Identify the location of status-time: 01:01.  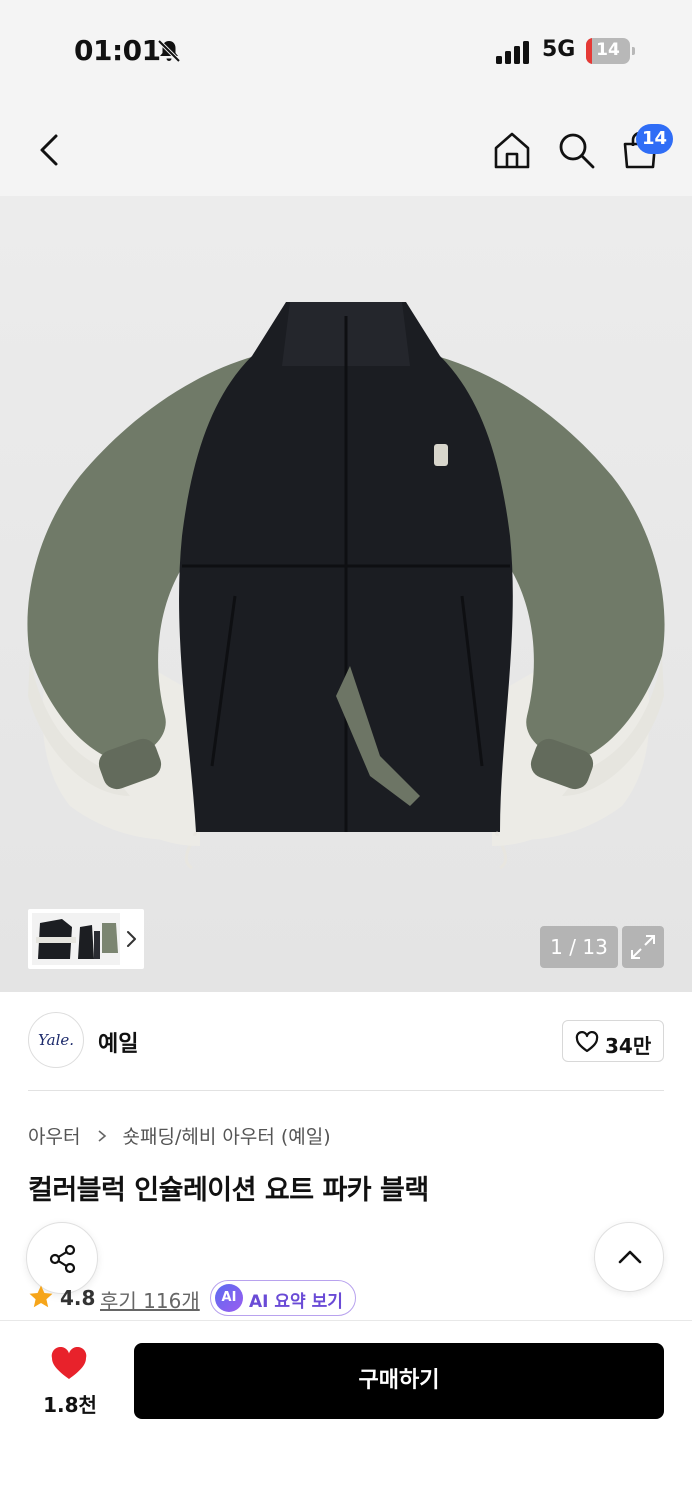
(117, 50).